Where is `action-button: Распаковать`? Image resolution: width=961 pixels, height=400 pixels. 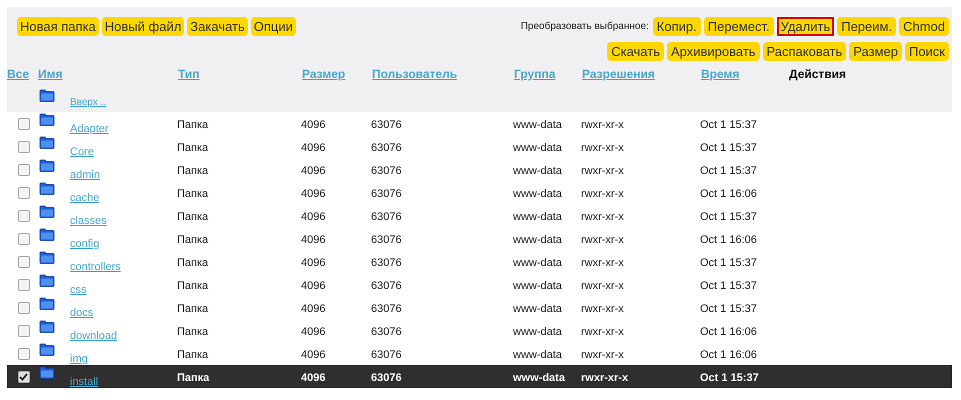 action-button: Распаковать is located at coordinates (804, 51).